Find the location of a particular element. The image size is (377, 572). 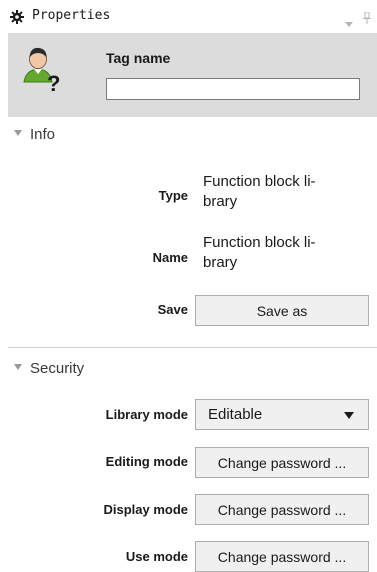

info-section-header: Info is located at coordinates (34, 134).